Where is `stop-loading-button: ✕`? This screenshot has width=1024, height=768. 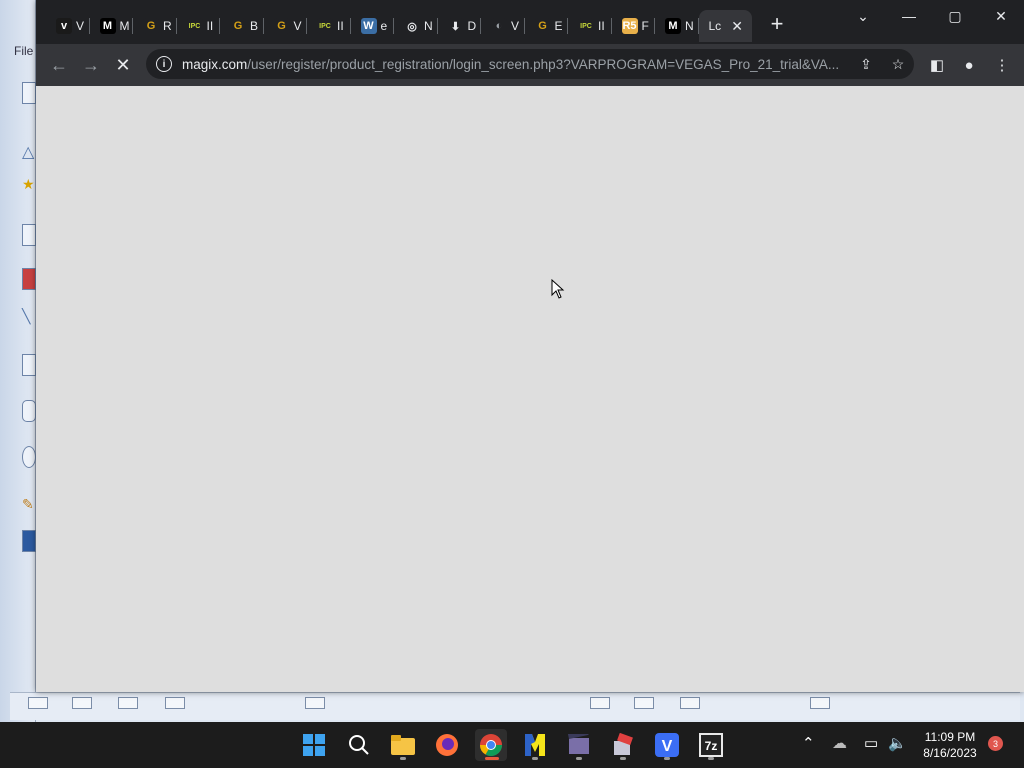
stop-loading-button: ✕ is located at coordinates (123, 65).